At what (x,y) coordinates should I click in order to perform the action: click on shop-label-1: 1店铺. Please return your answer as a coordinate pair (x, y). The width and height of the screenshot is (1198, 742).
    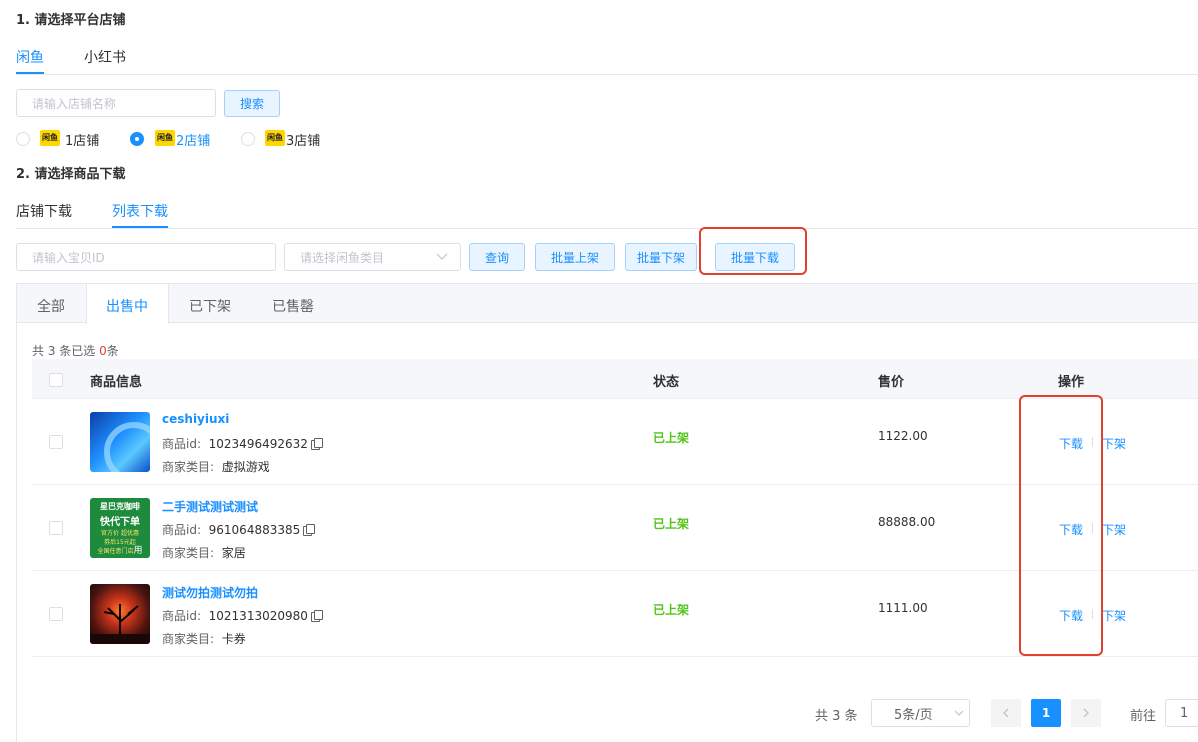
    Looking at the image, I should click on (82, 139).